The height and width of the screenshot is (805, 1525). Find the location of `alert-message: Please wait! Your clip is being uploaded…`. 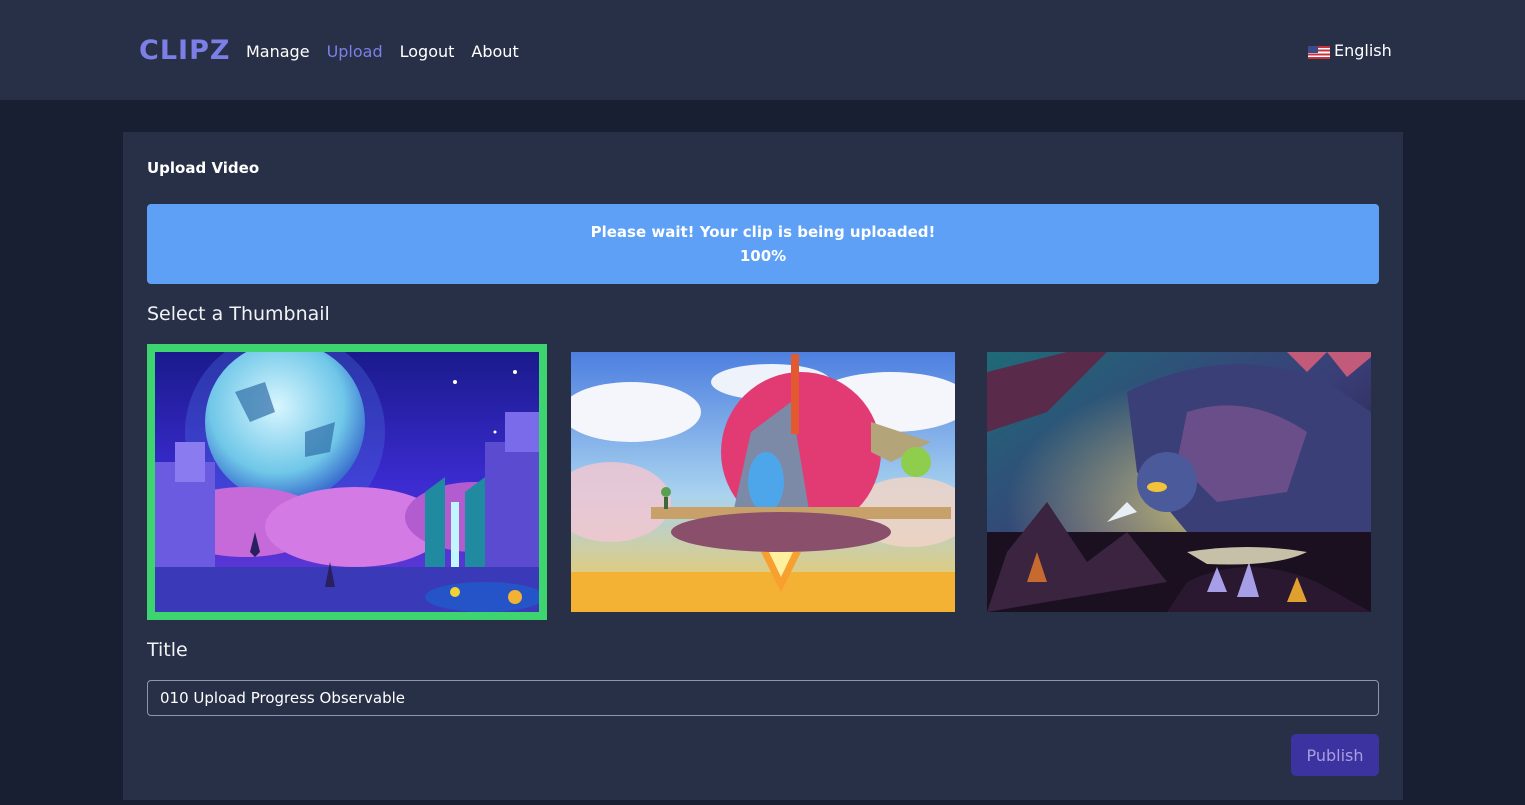

alert-message: Please wait! Your clip is being uploaded… is located at coordinates (763, 232).